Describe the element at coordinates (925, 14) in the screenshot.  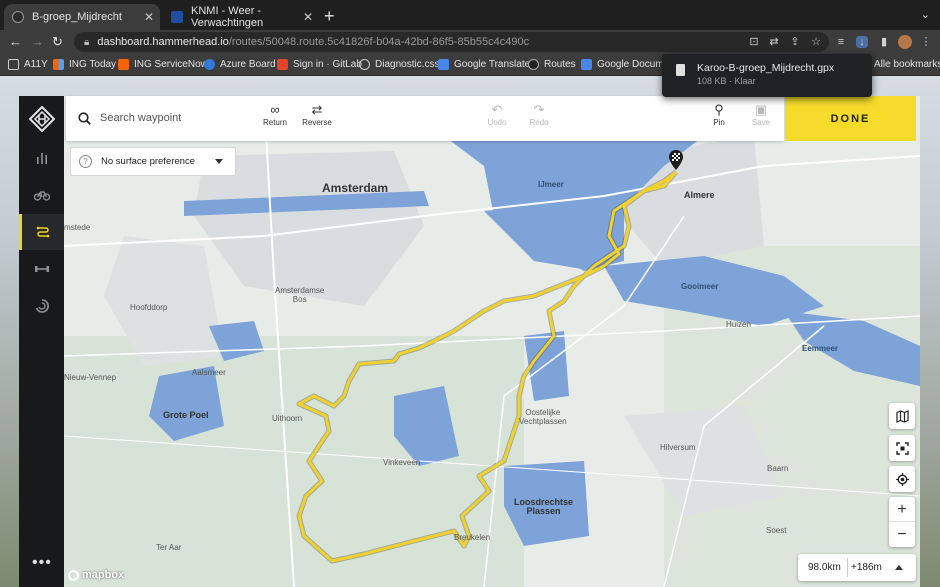
I see `tab-search-chevron-icon: ⌄` at that location.